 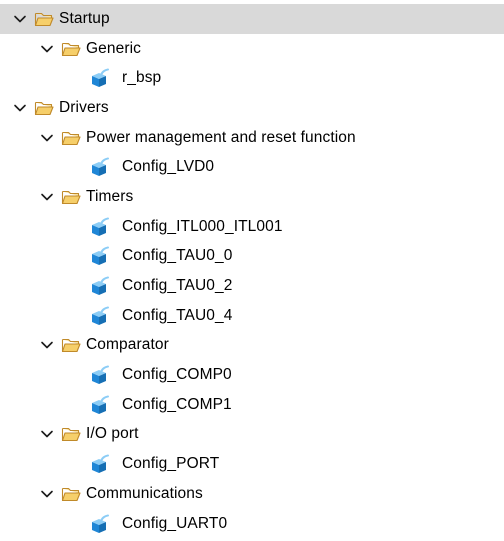 I want to click on tree-item-config-uart0: Config_UART0, so click(x=252, y=524).